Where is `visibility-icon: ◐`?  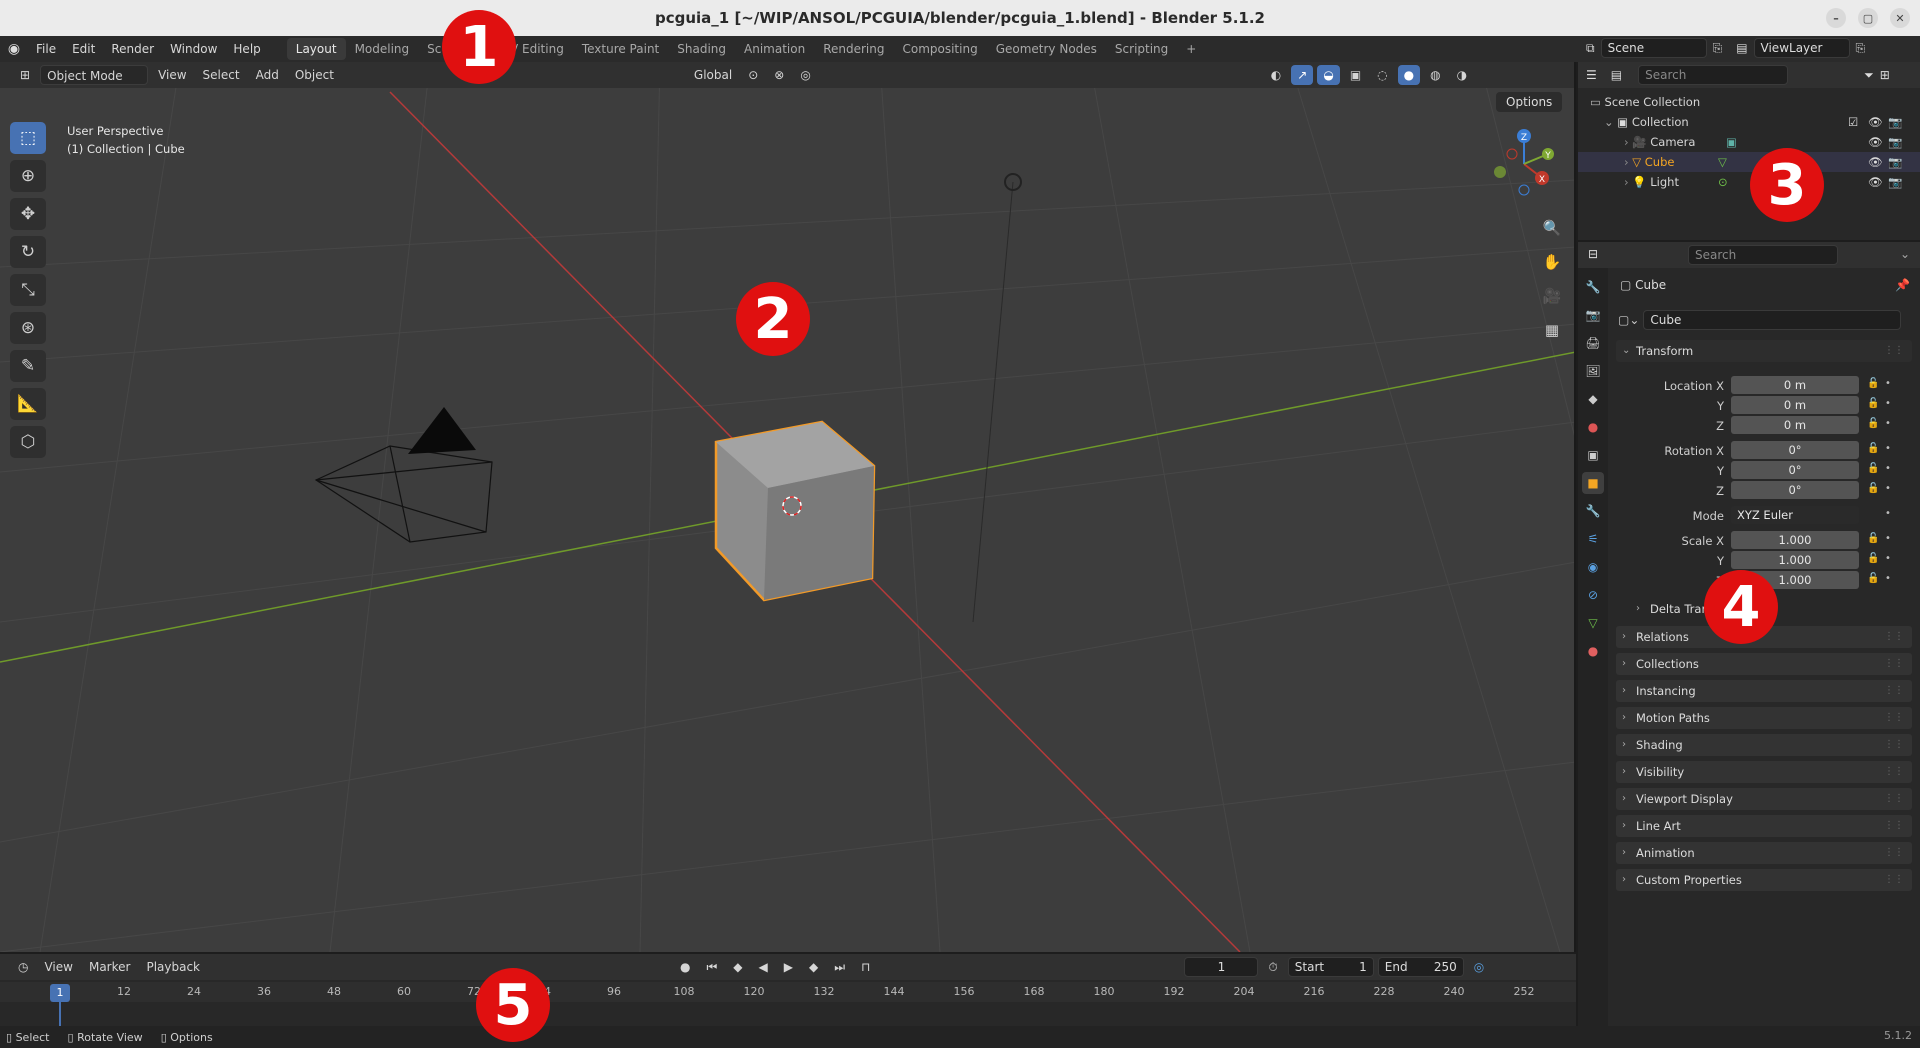
visibility-icon: ◐ is located at coordinates (1276, 75).